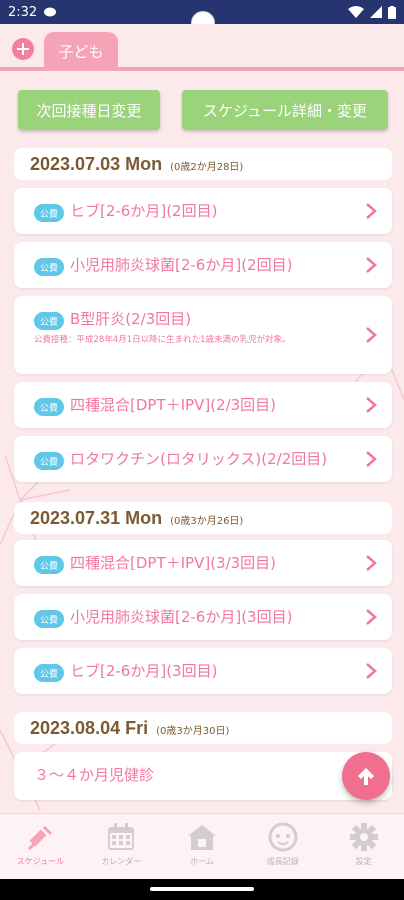  I want to click on nav-home: ホーム, so click(202, 846).